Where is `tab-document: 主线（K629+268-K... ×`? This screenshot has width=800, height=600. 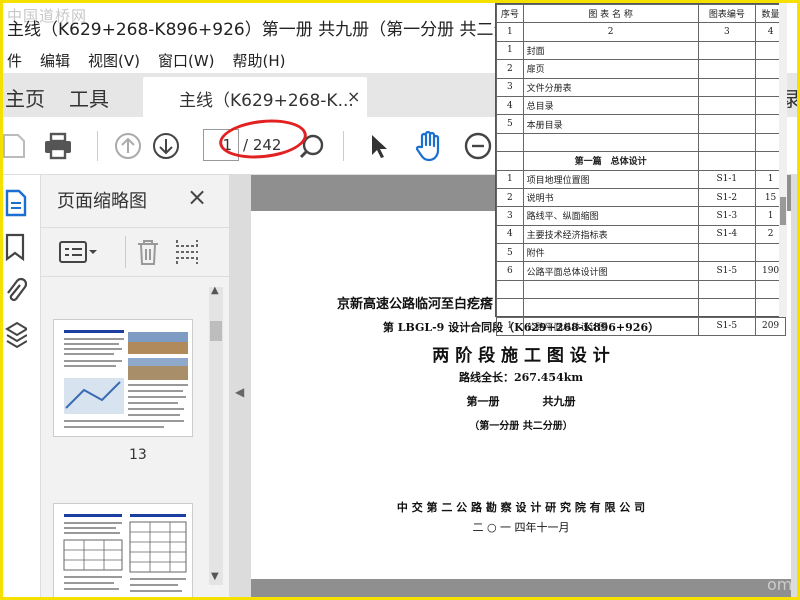 tab-document: 主线（K629+268-K... × is located at coordinates (255, 97).